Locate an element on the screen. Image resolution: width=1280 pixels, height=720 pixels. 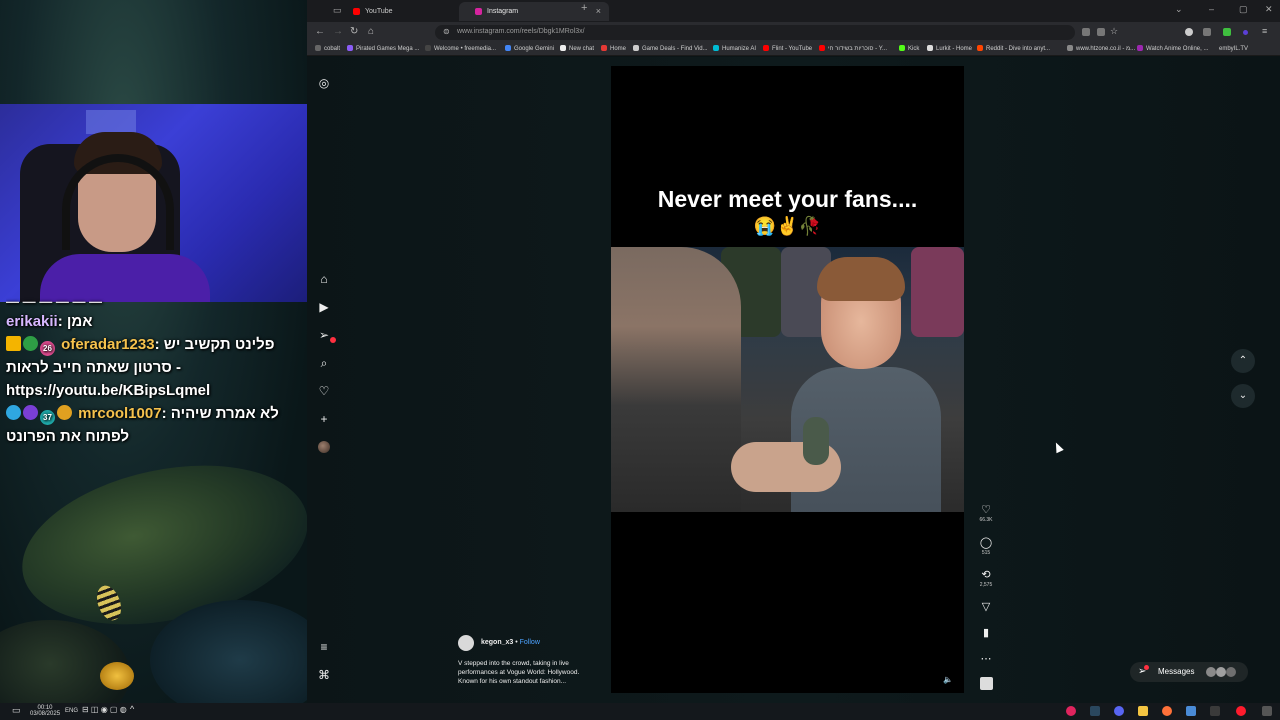
firefox-icon is located at coordinates (1167, 711).